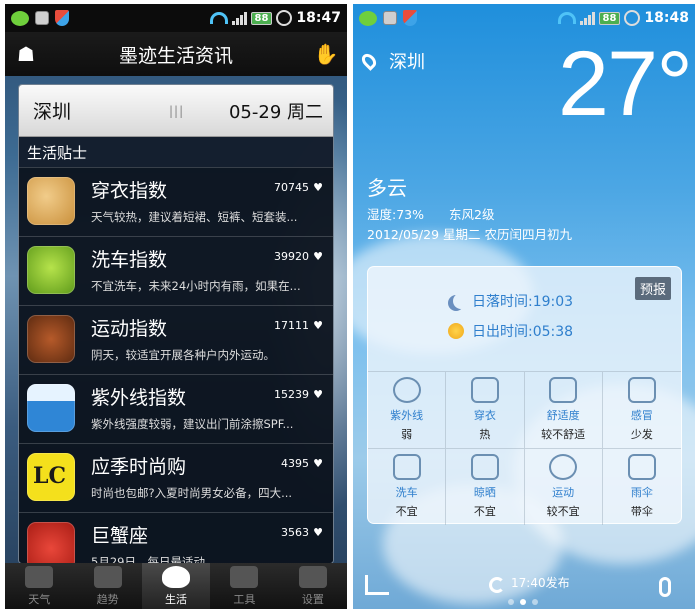 The width and height of the screenshot is (700, 613). Describe the element at coordinates (469, 234) in the screenshot. I see `date-line: 2012/05/29 星期二 农历闰四月初九` at that location.